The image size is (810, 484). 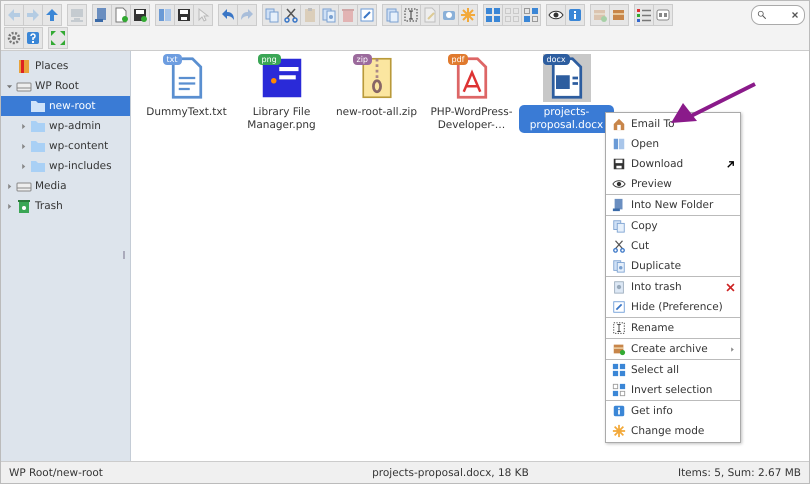 I want to click on search-icon, so click(x=762, y=15).